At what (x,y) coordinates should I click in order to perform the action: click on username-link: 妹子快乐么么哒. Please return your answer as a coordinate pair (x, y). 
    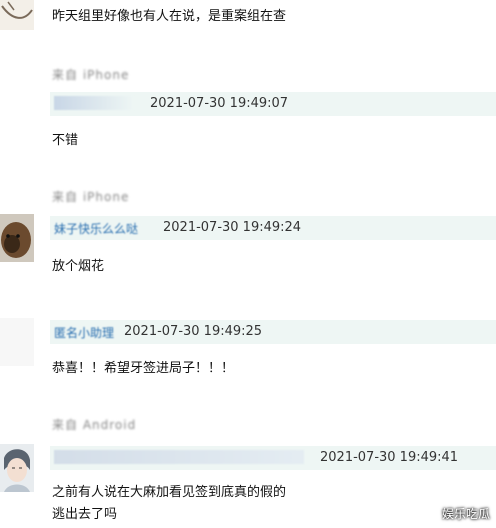
    Looking at the image, I should click on (96, 228).